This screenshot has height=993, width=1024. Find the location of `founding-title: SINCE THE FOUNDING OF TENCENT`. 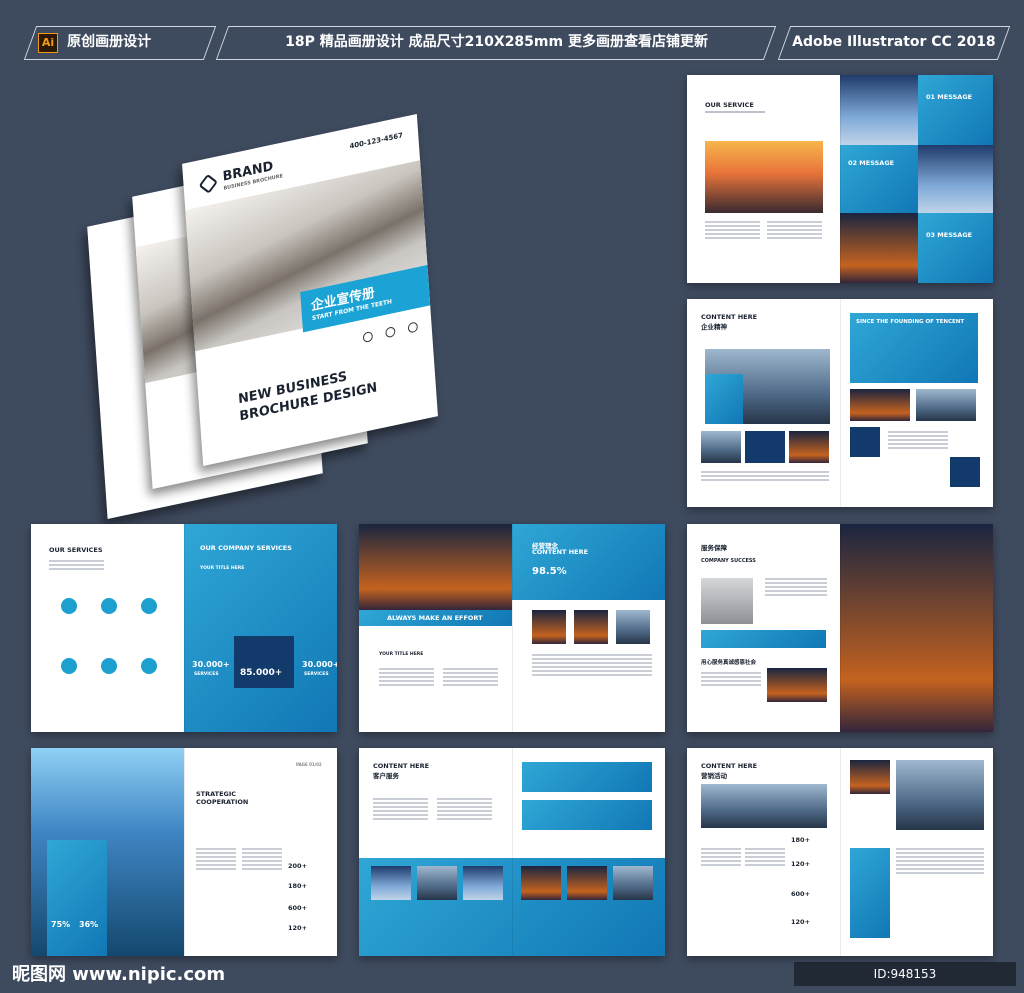

founding-title: SINCE THE FOUNDING OF TENCENT is located at coordinates (910, 322).